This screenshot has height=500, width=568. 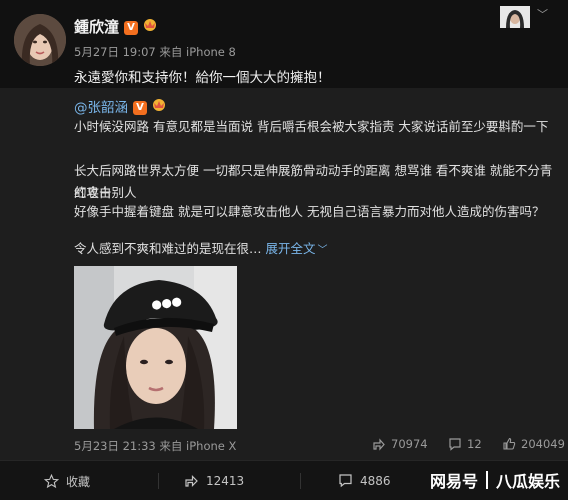 I want to click on watermark-separator, so click(x=486, y=480).